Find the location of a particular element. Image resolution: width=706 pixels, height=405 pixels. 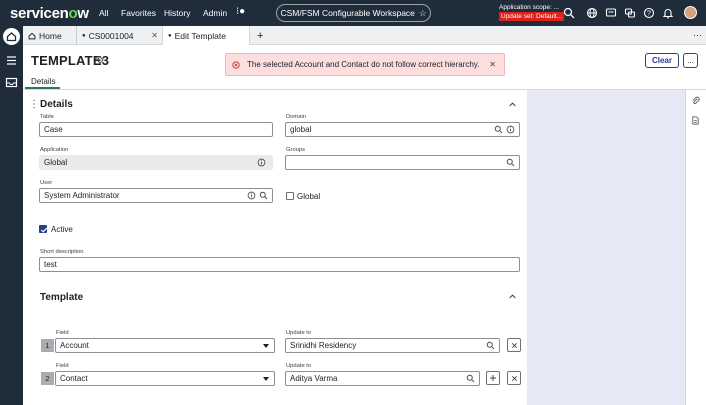

nav-link-favorites: Favorites is located at coordinates (138, 13).